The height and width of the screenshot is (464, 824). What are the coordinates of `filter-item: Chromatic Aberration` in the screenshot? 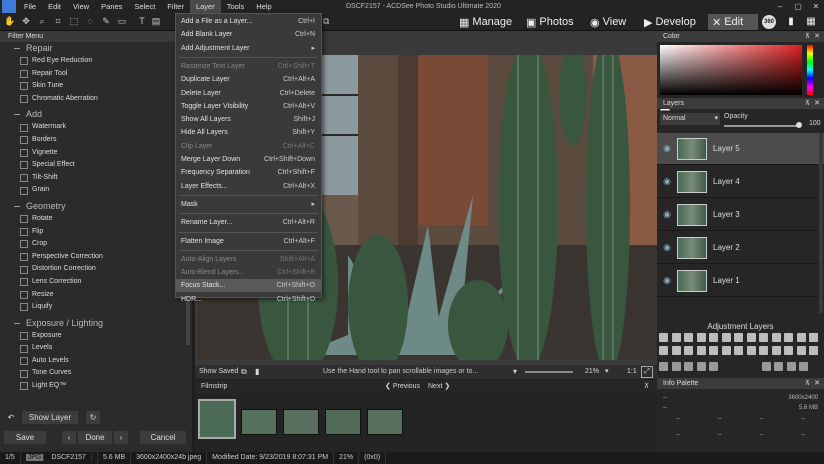 It's located at (96, 99).